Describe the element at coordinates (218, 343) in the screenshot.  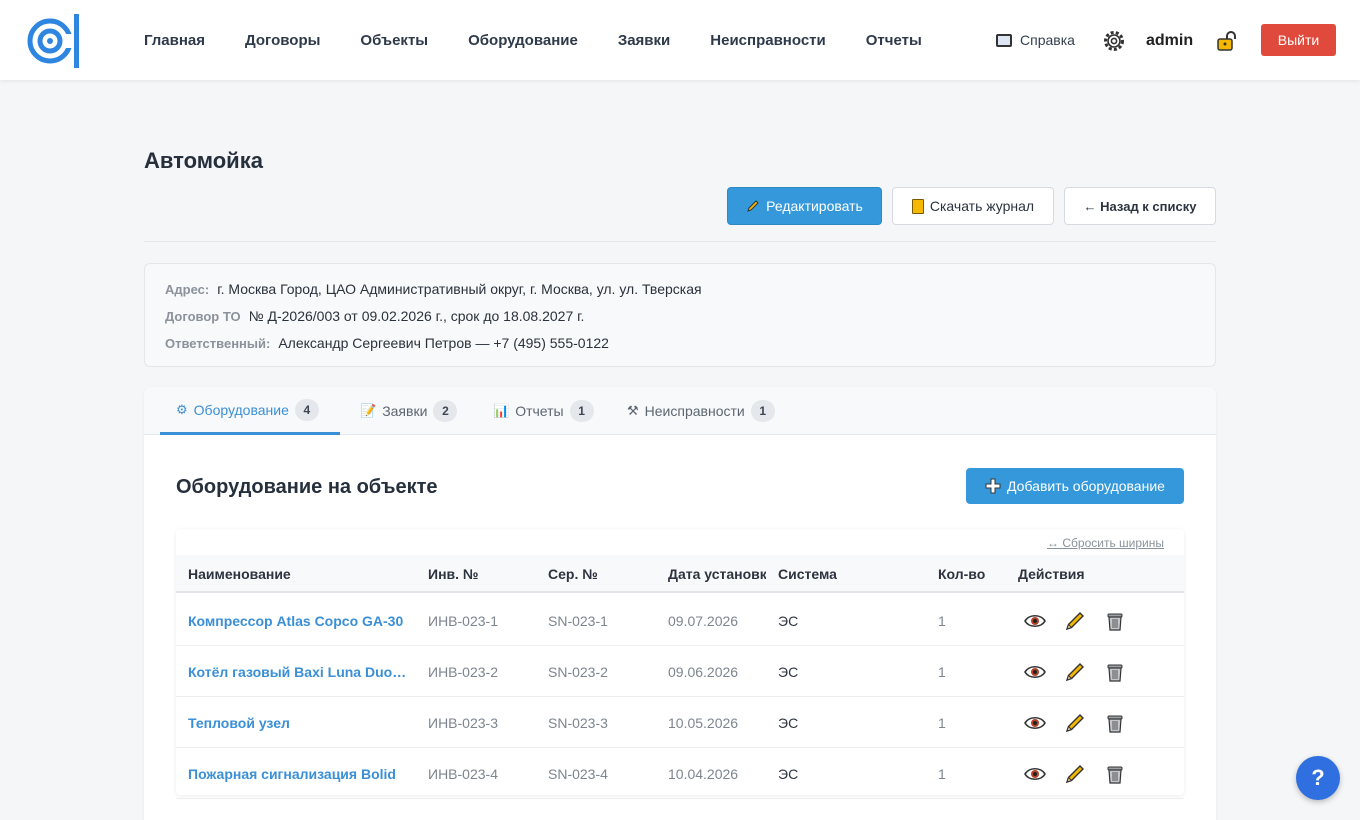
I see `responsible-label: Ответственный:` at that location.